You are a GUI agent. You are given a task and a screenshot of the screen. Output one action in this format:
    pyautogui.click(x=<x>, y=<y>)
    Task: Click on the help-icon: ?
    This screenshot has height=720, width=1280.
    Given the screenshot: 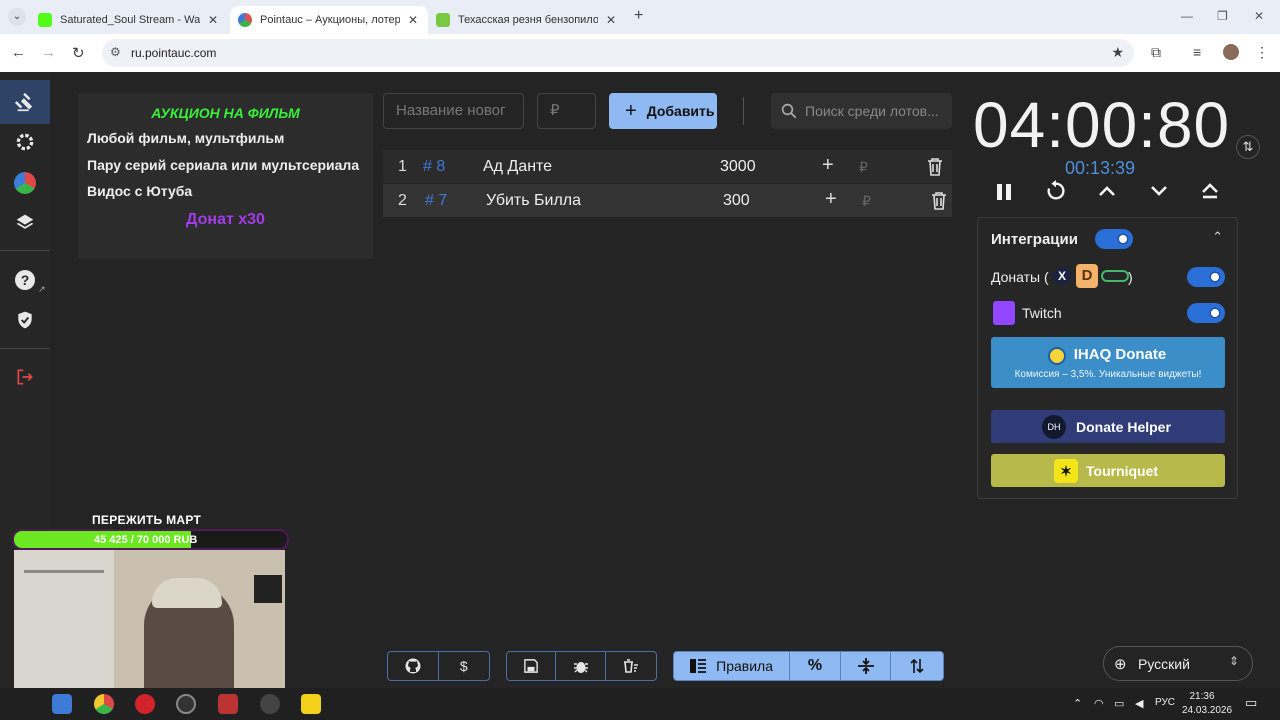 What is the action you would take?
    pyautogui.click(x=25, y=280)
    